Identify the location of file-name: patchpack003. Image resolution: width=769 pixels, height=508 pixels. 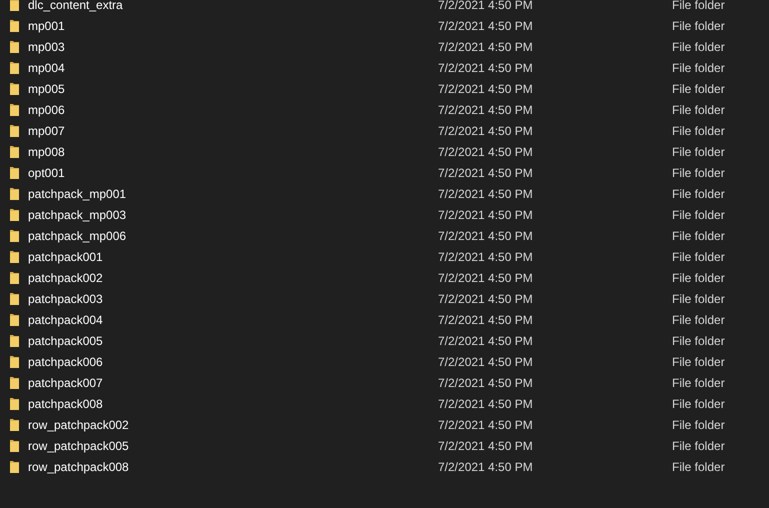
(65, 299).